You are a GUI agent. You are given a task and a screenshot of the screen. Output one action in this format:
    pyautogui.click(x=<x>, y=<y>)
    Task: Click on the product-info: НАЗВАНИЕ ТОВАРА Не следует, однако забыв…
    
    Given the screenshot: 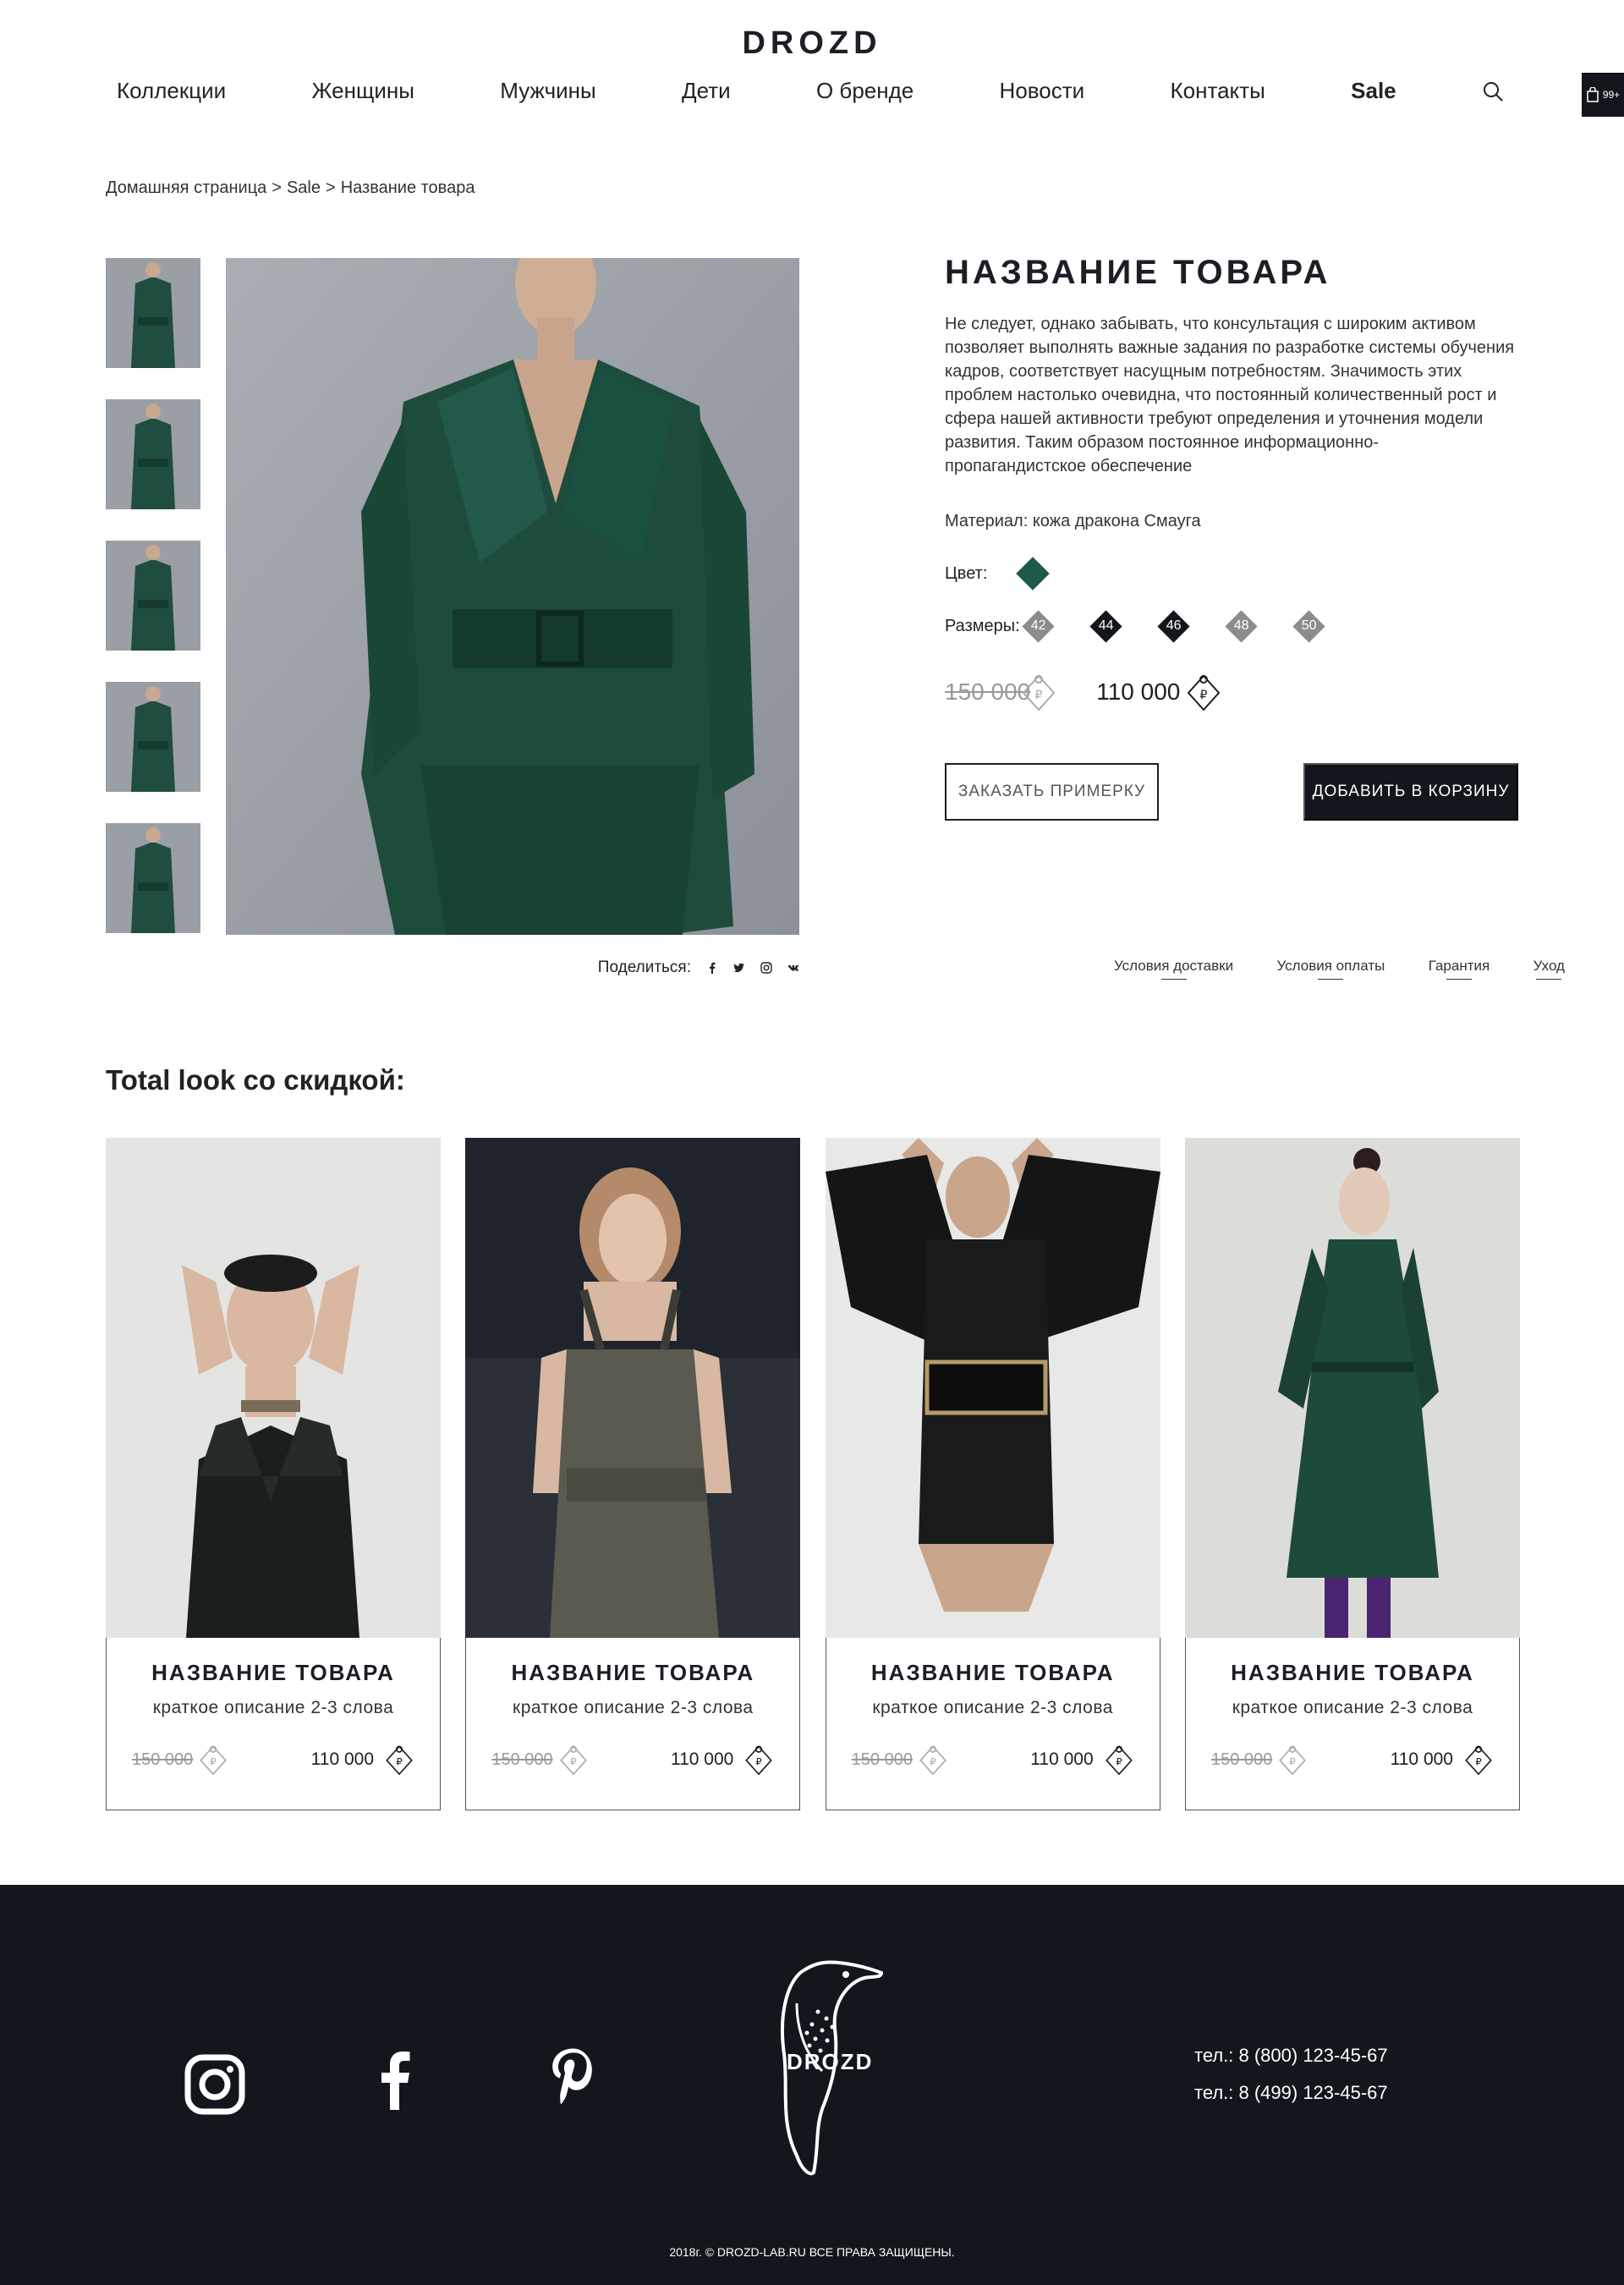 What is the action you would take?
    pyautogui.click(x=1233, y=537)
    